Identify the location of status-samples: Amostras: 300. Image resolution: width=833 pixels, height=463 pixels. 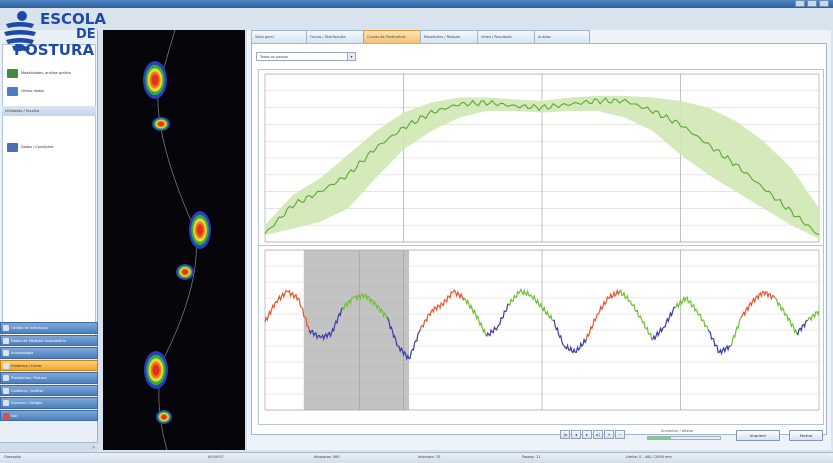
(327, 457).